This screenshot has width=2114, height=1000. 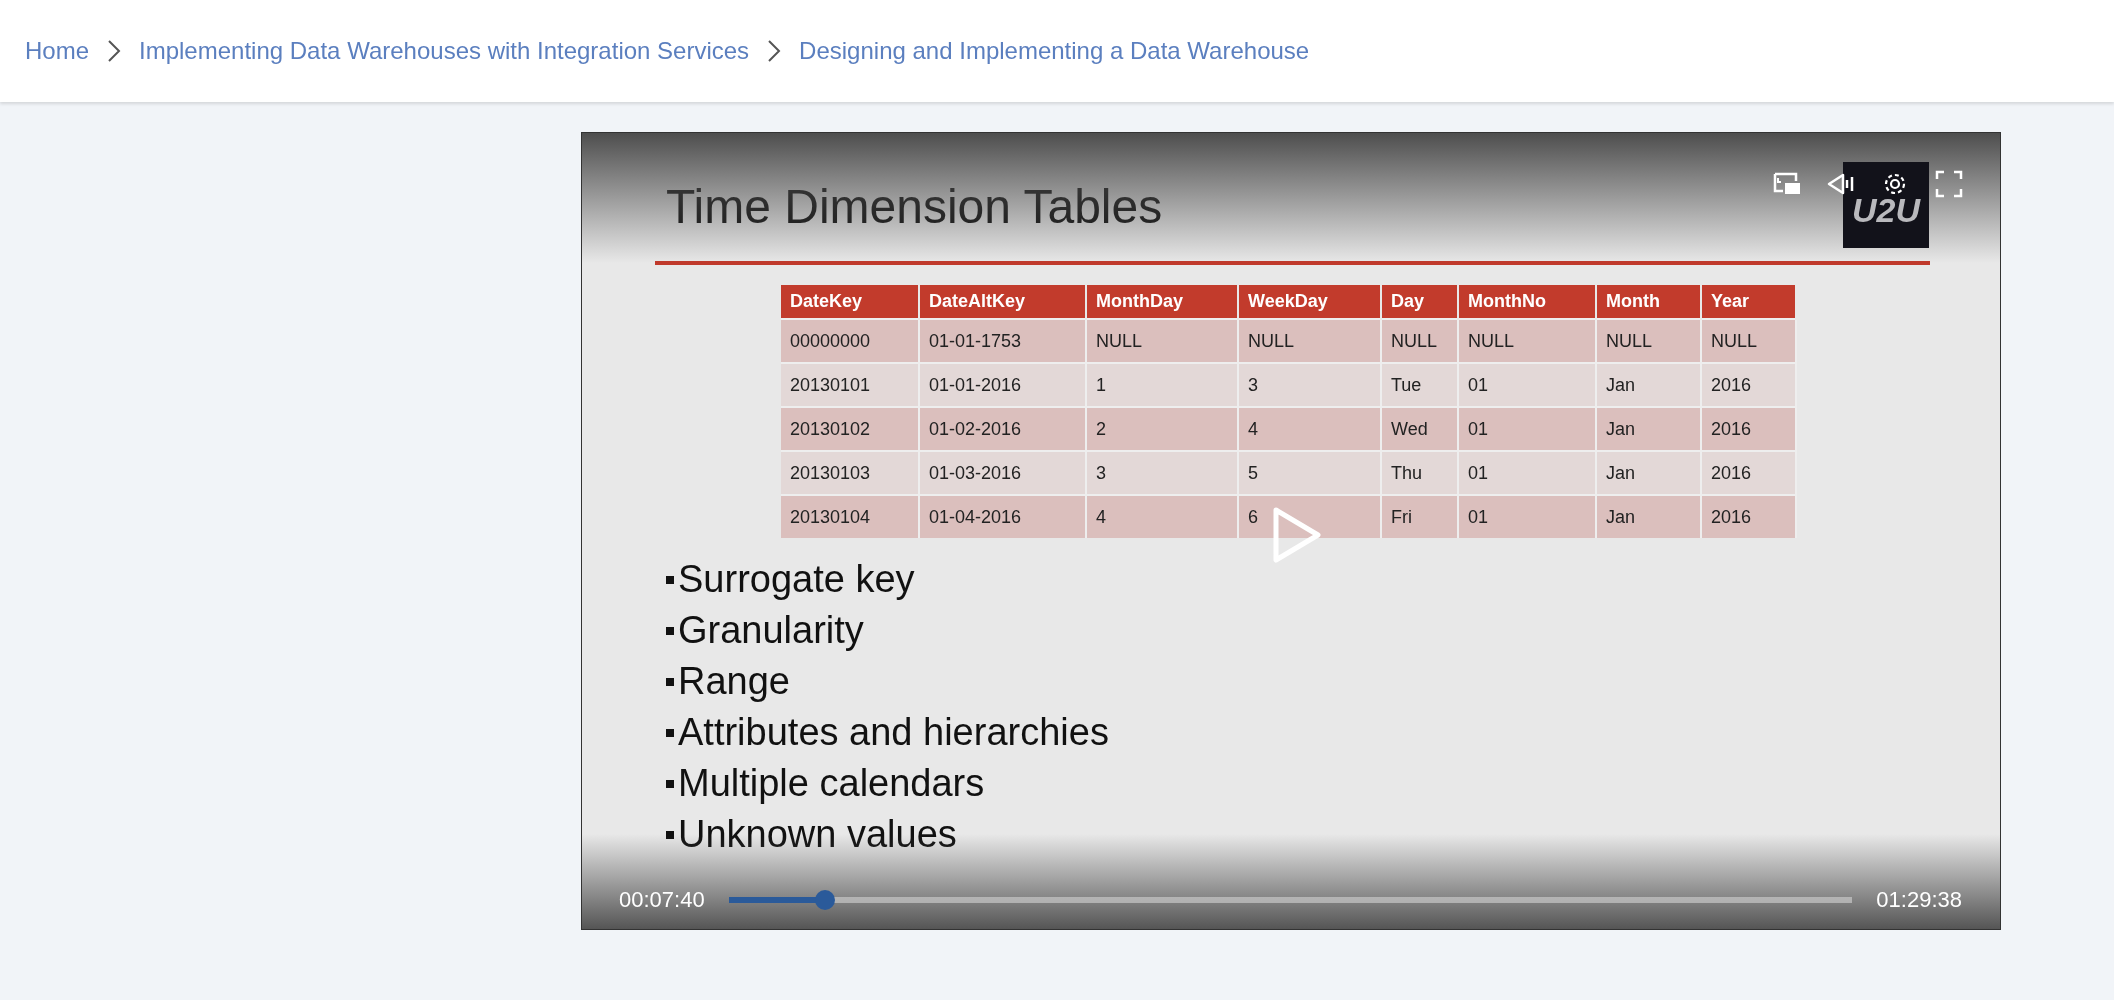 What do you see at coordinates (1748, 302) in the screenshot?
I see `column-header: Year` at bounding box center [1748, 302].